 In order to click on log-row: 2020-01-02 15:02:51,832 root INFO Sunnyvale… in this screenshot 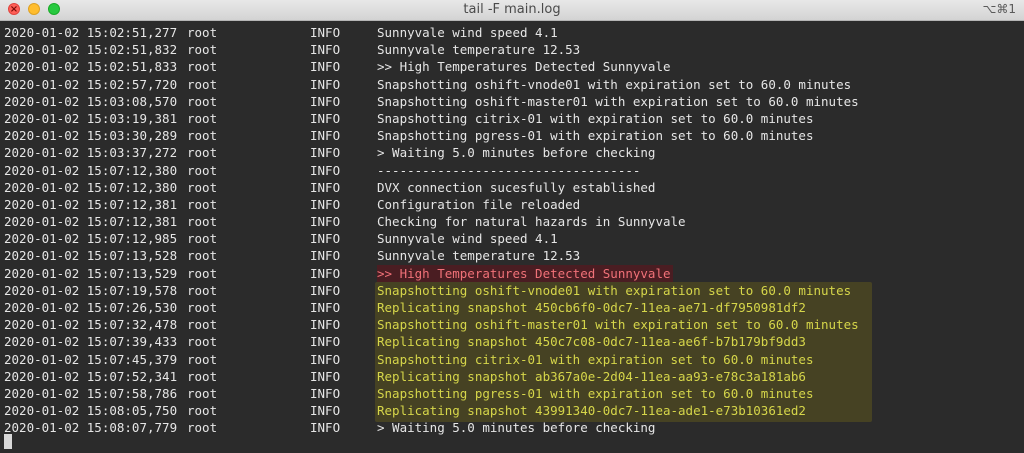, I will do `click(512, 49)`.